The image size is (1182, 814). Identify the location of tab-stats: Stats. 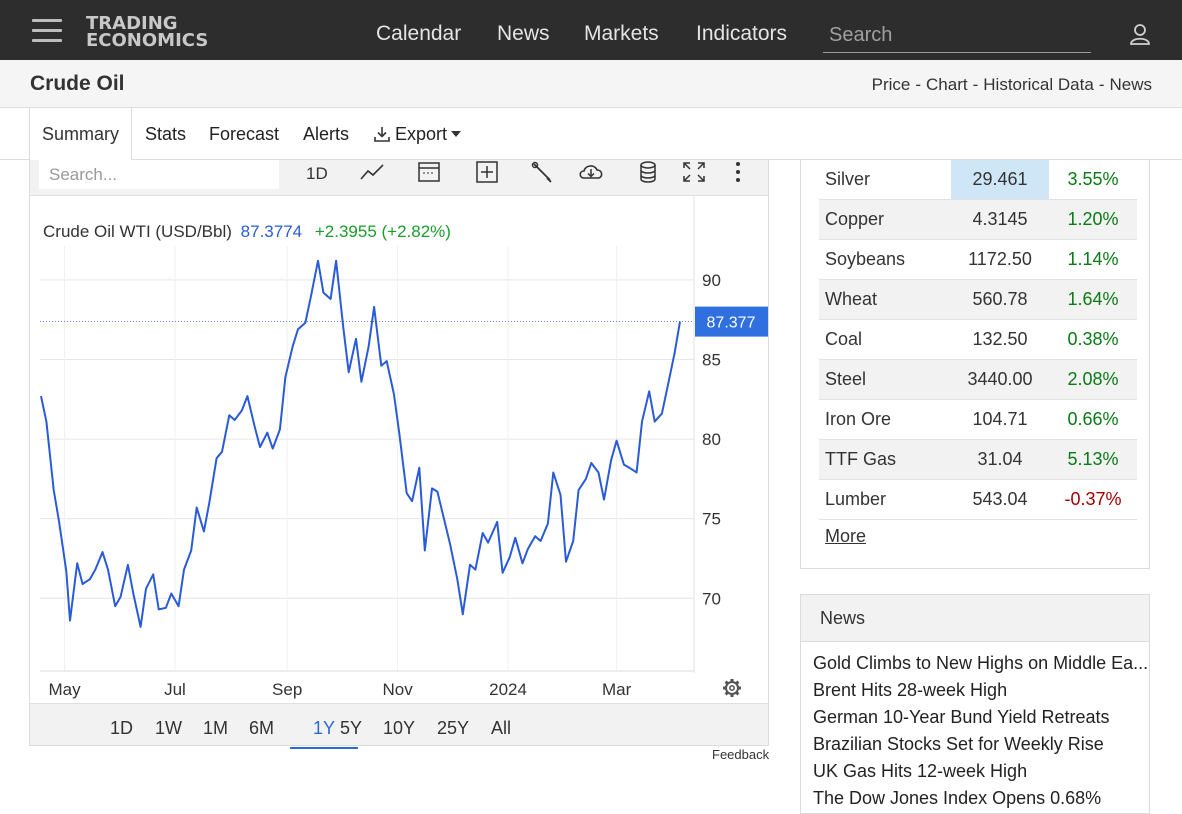
(165, 134).